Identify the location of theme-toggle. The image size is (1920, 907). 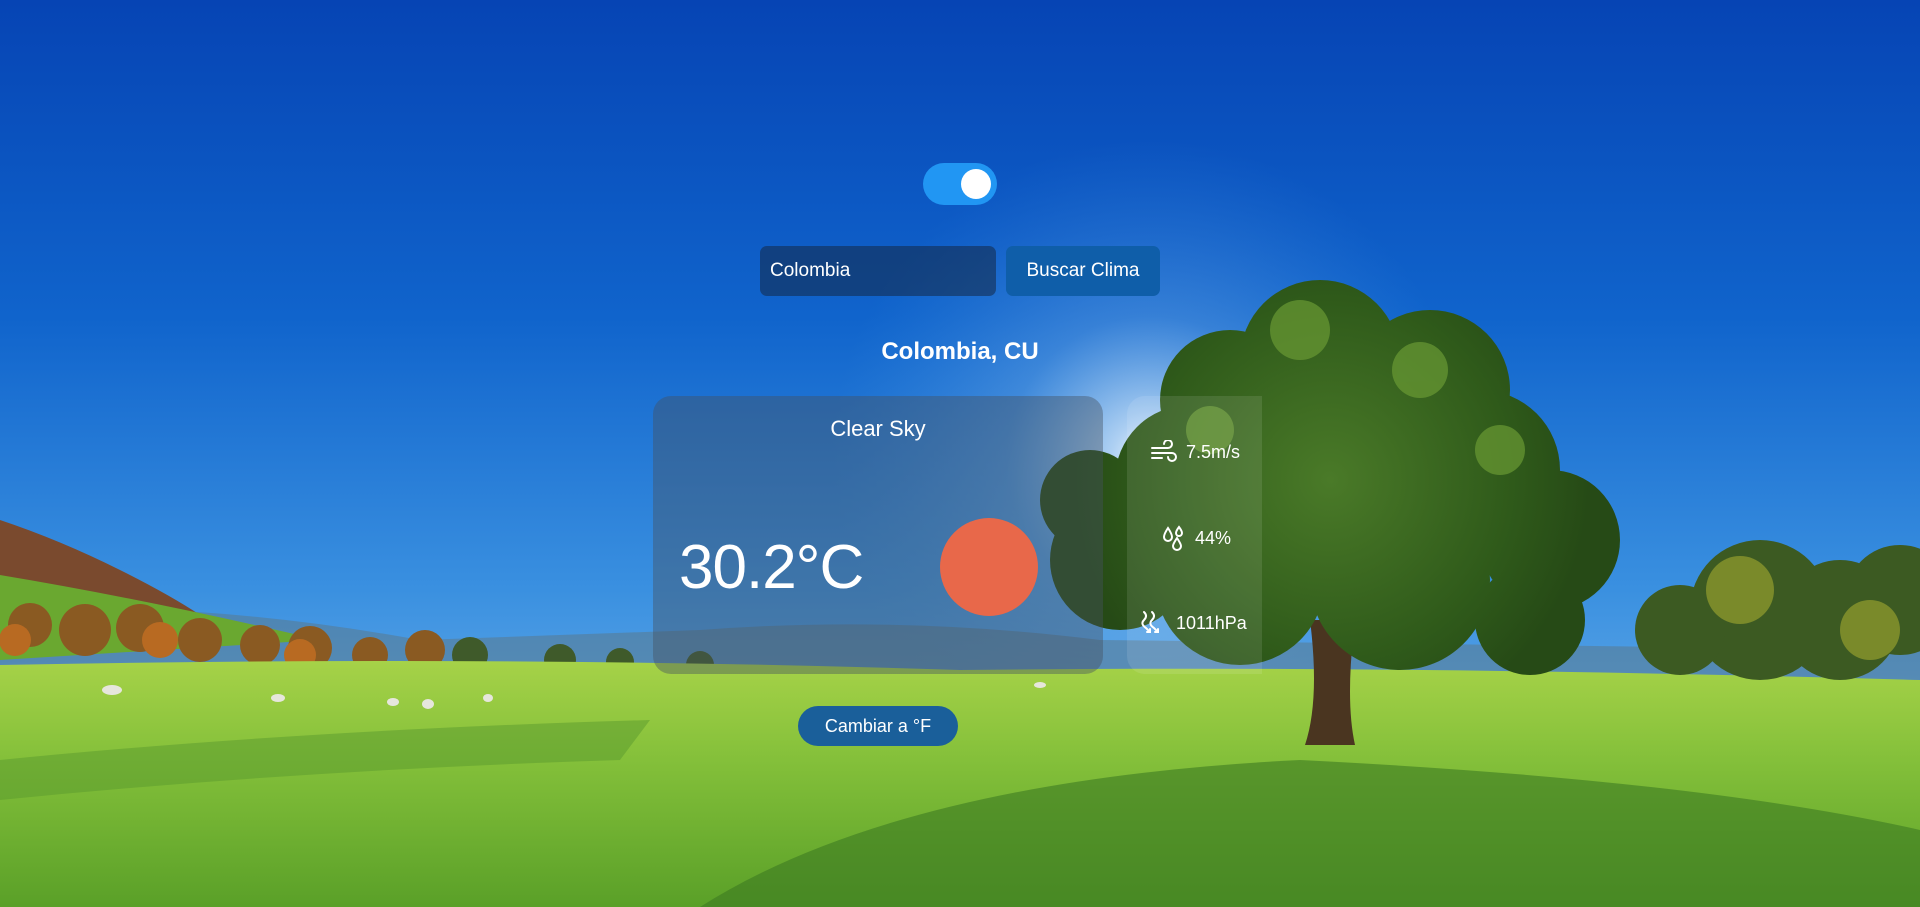
(960, 184).